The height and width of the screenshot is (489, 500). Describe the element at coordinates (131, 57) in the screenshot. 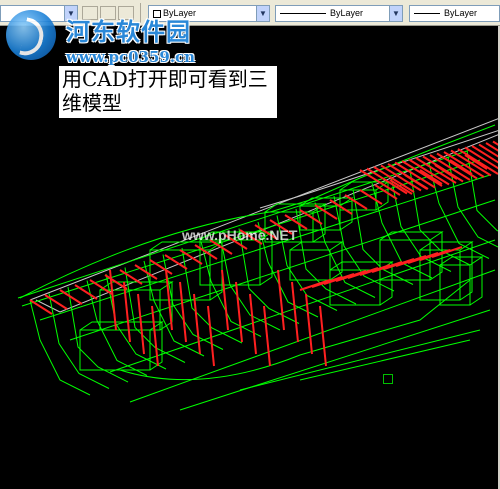

I see `watermark-site-url: www.pc0359.cn` at that location.